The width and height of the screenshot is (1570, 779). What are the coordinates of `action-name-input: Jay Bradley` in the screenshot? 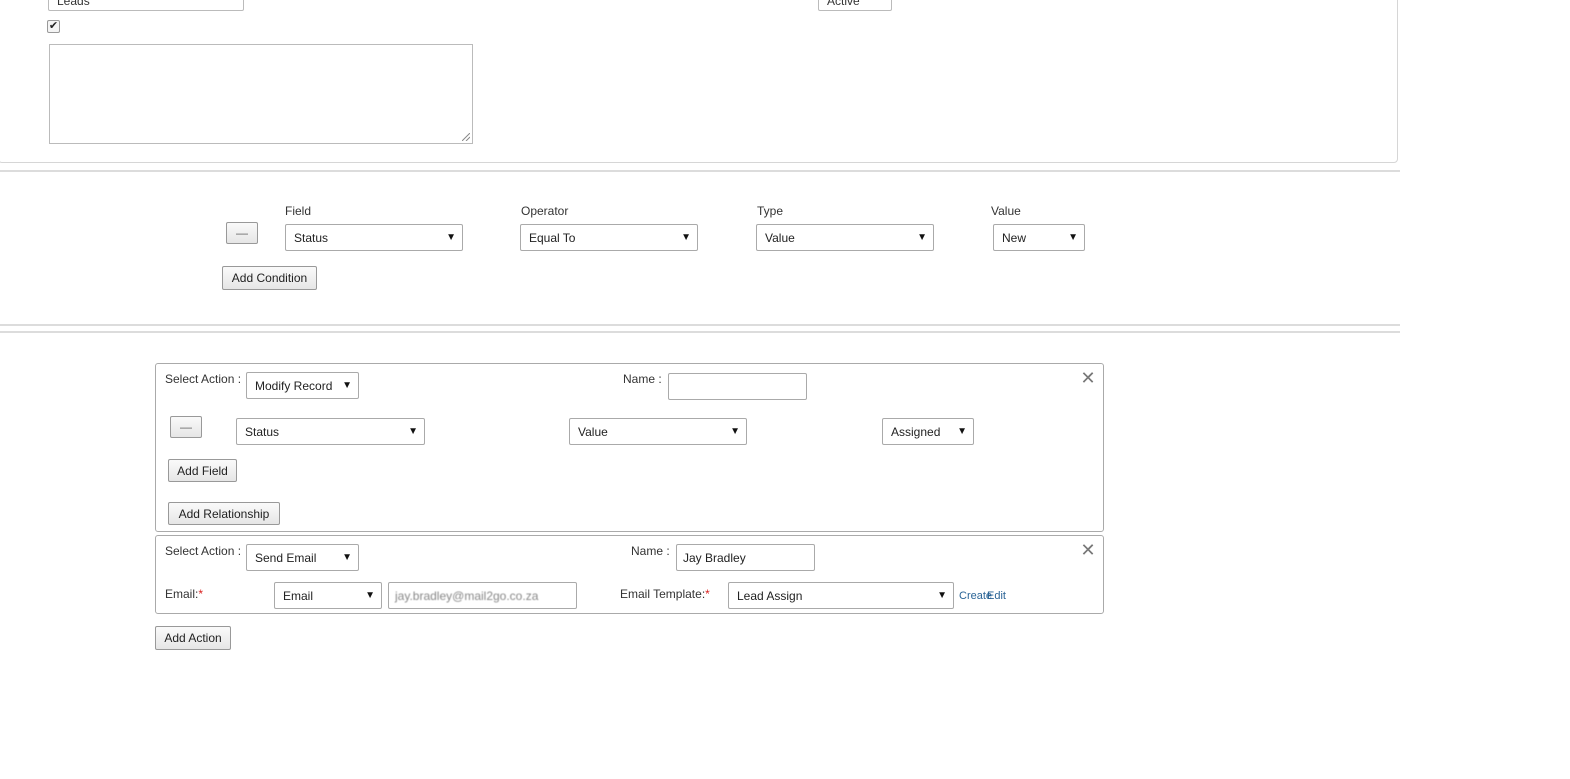 It's located at (745, 557).